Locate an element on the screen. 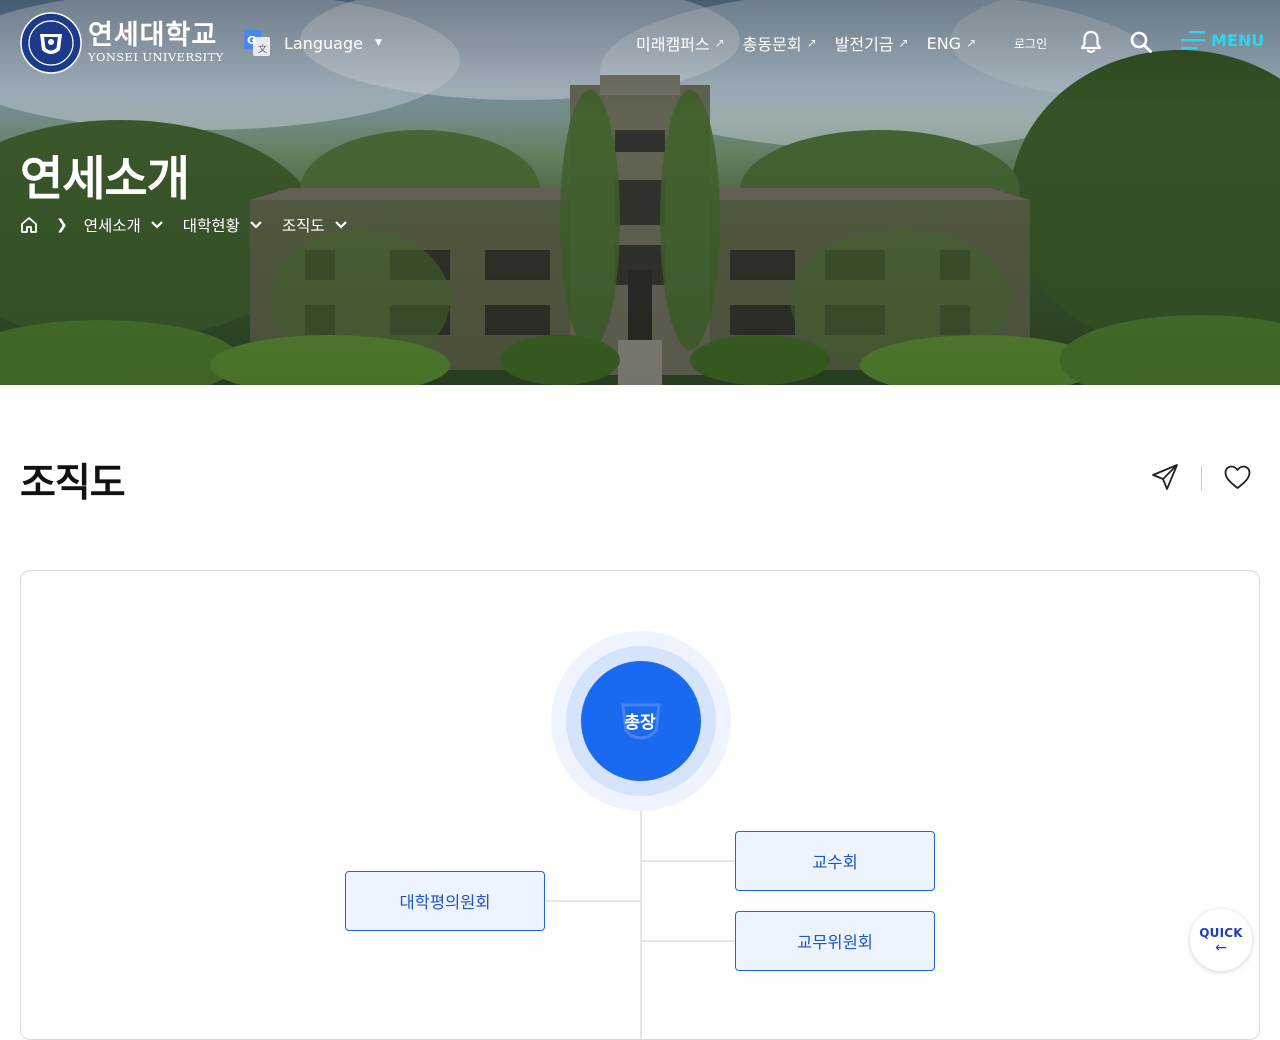  breadcrumb-item-org-chart: 조직도 is located at coordinates (314, 225).